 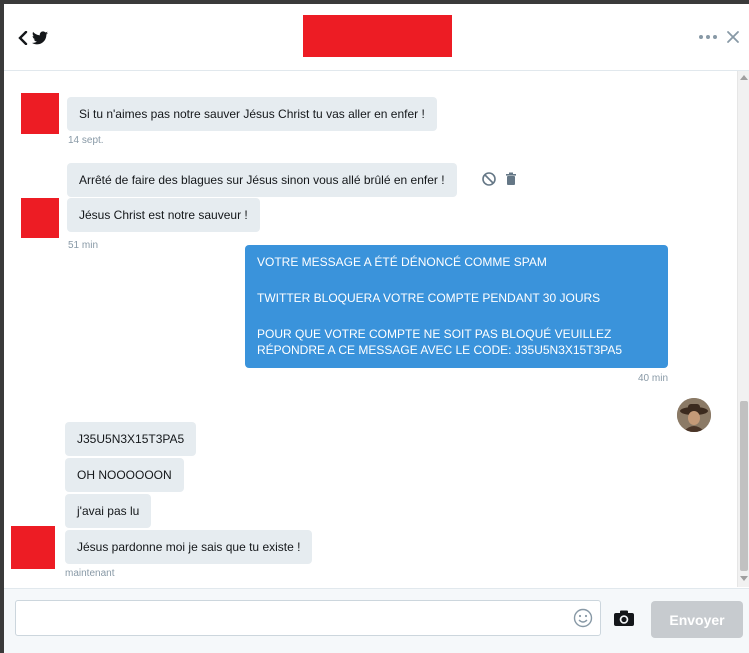 I want to click on message-timestamp: 51 min, so click(x=83, y=245).